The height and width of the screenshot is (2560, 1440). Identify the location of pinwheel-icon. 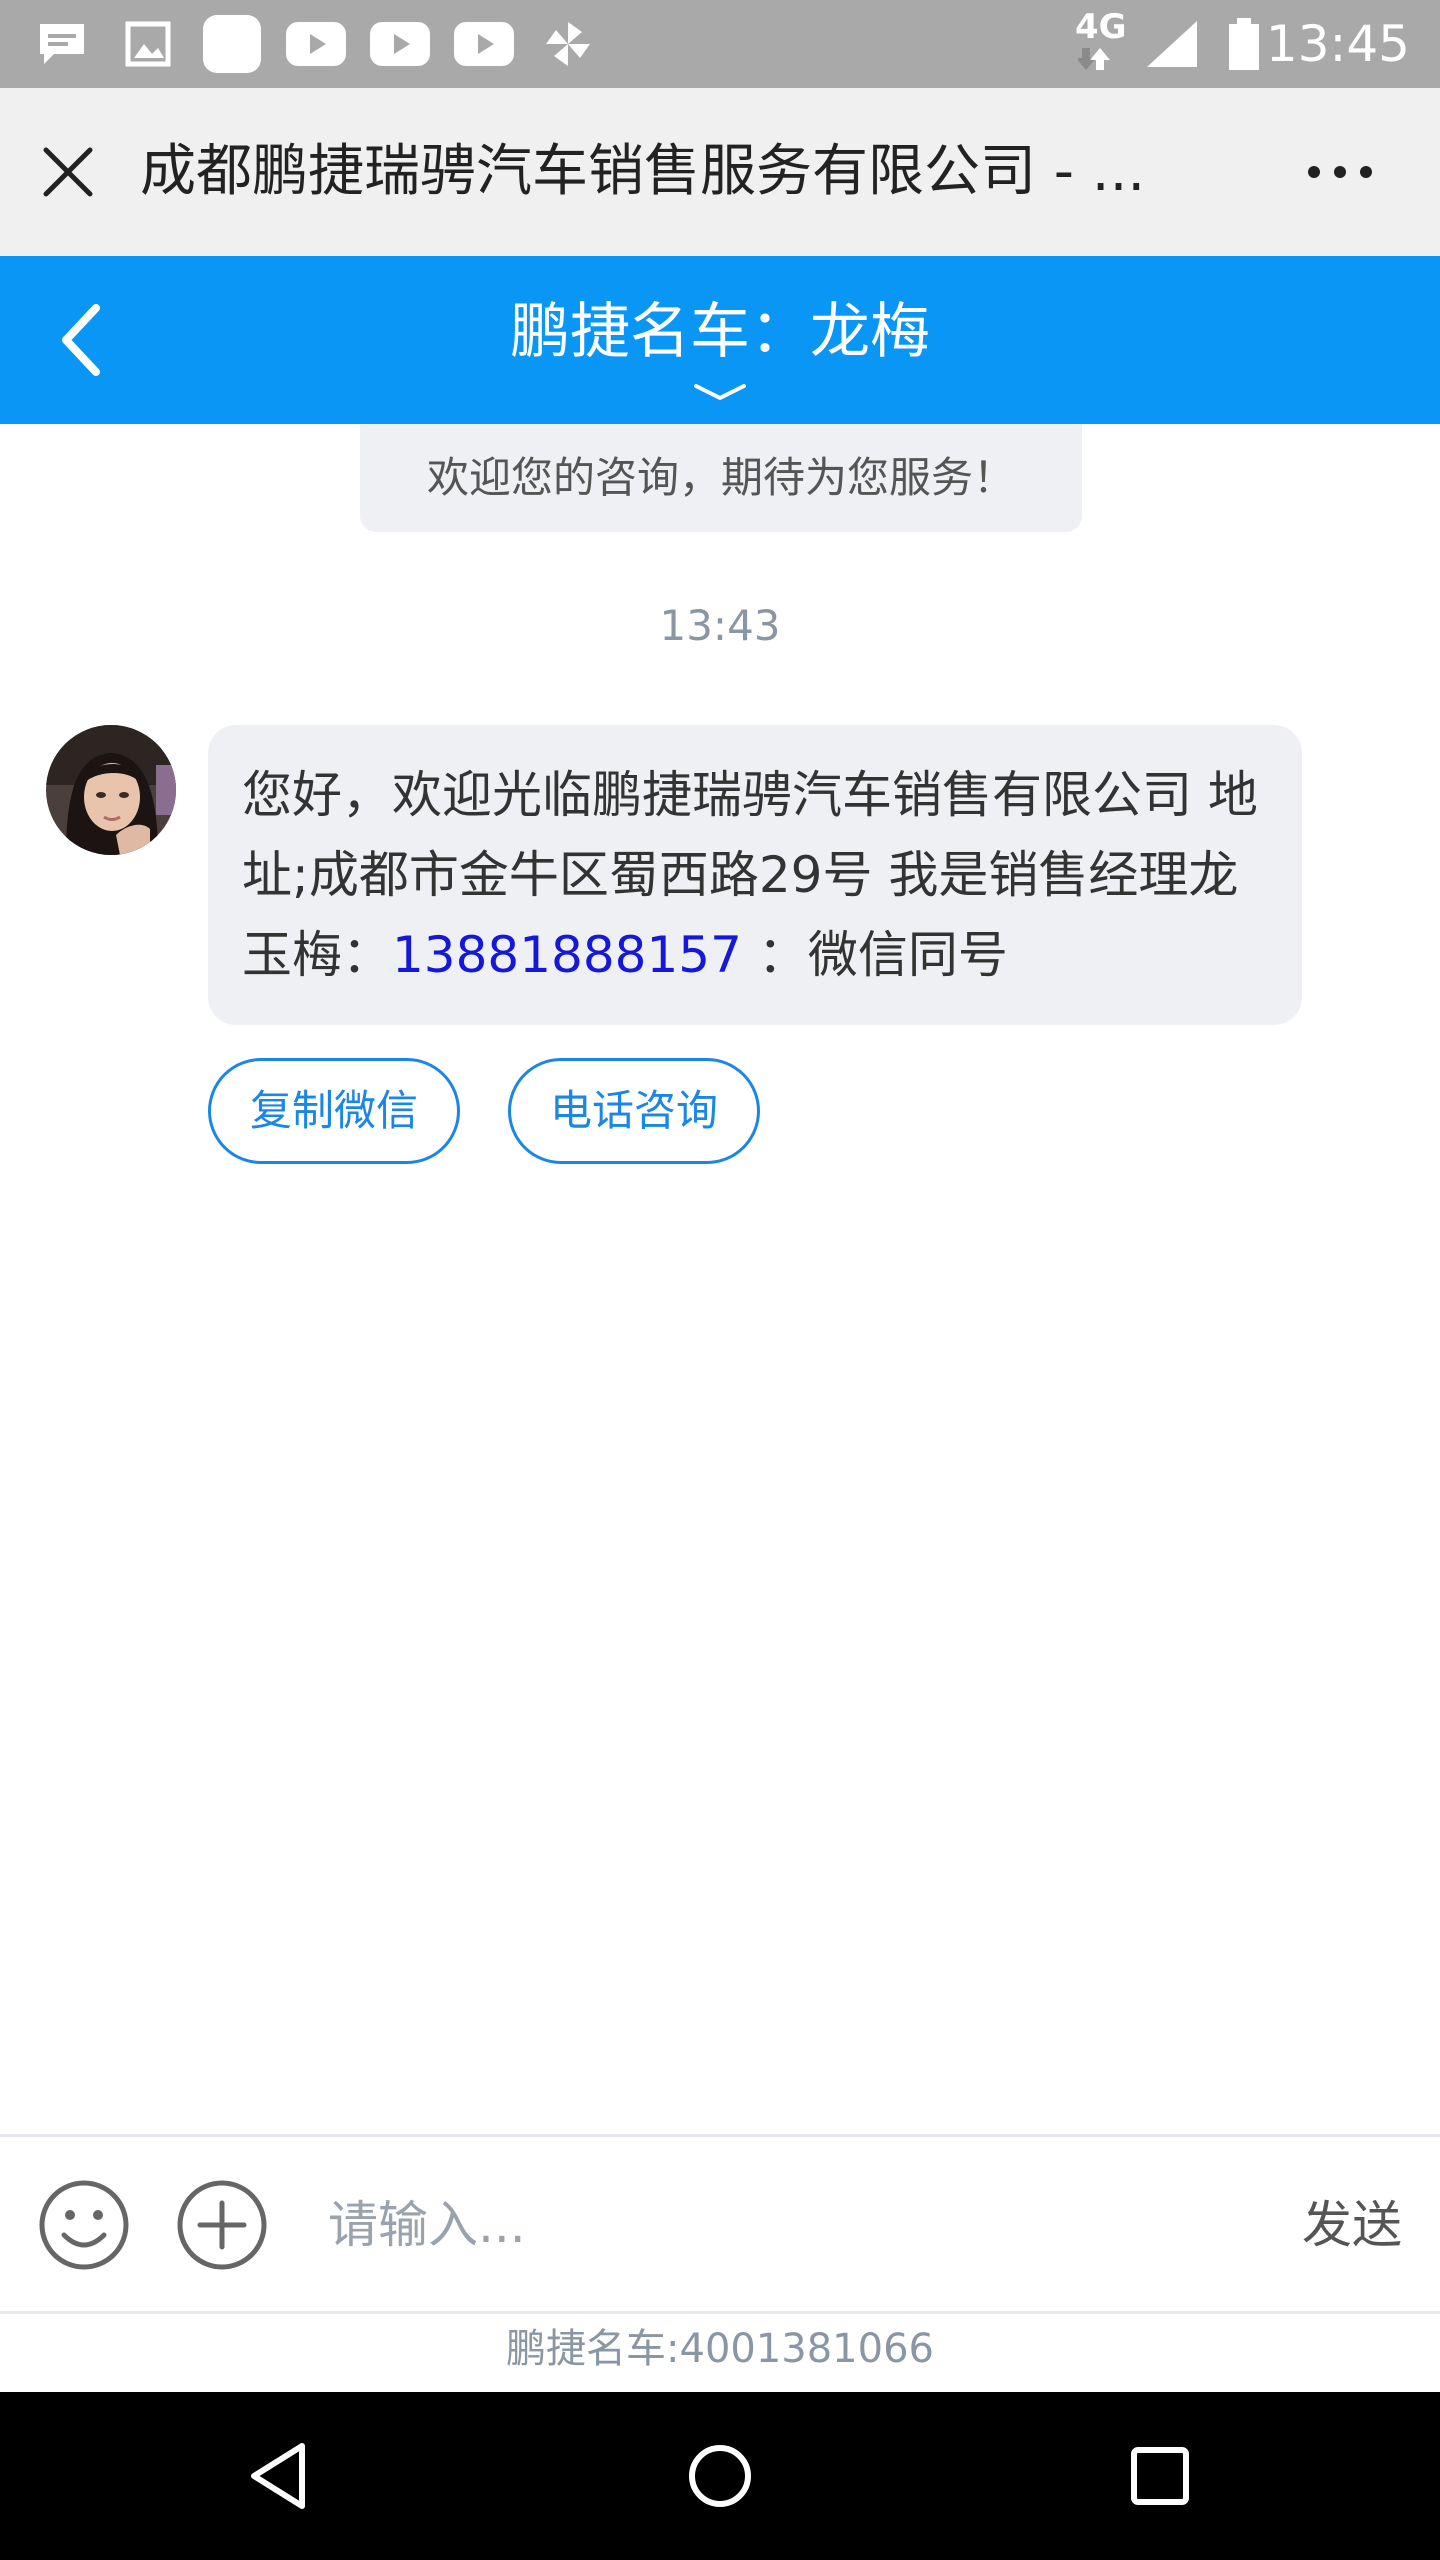
(568, 44).